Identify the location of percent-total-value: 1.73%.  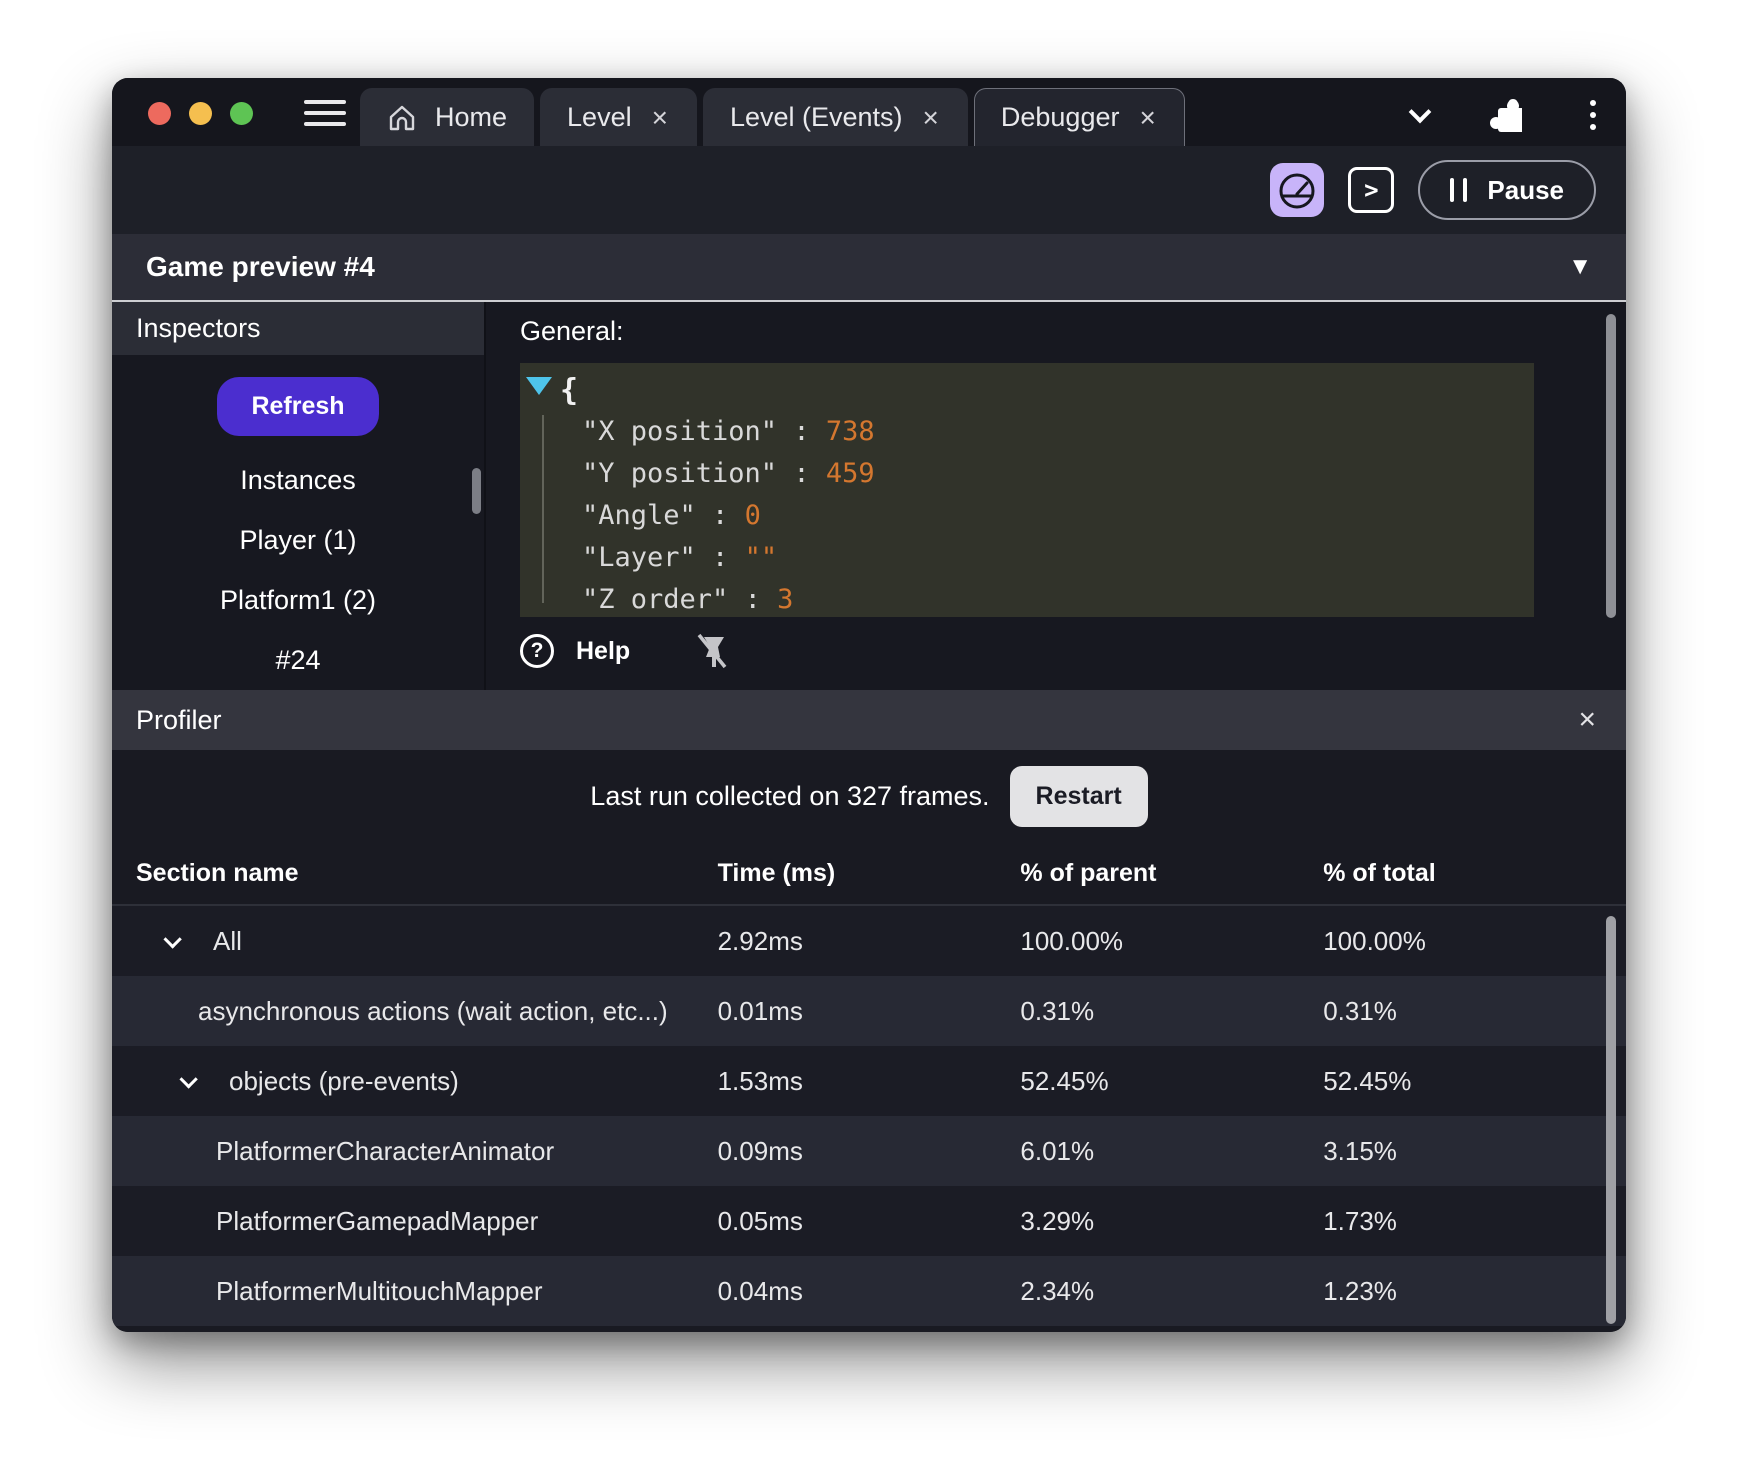
(1360, 1220).